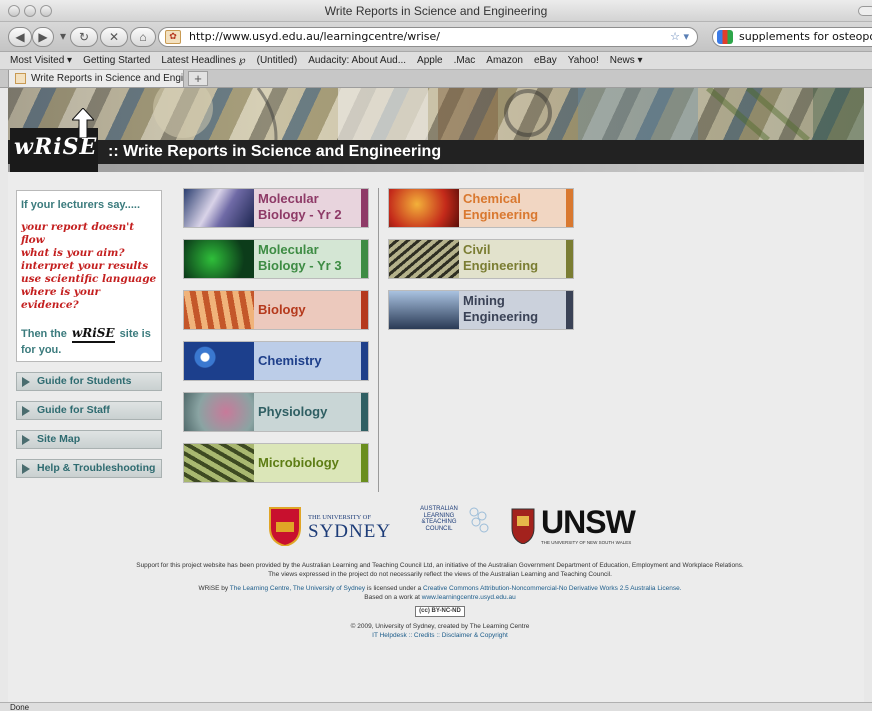  I want to click on history-dropdown-icon: ▾, so click(63, 37).